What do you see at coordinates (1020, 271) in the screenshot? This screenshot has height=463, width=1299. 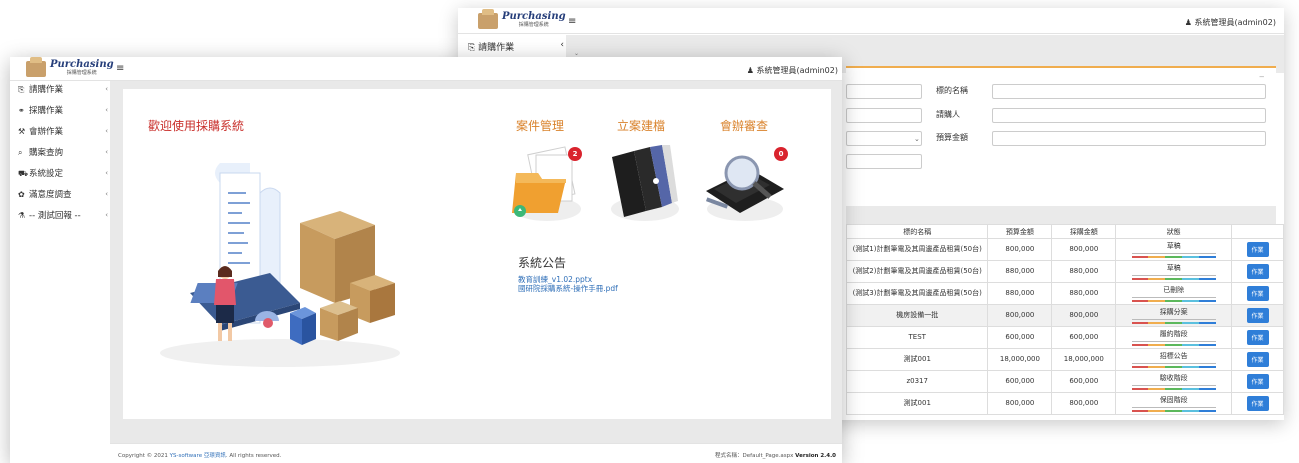 I see `cell-budget: 880,000` at bounding box center [1020, 271].